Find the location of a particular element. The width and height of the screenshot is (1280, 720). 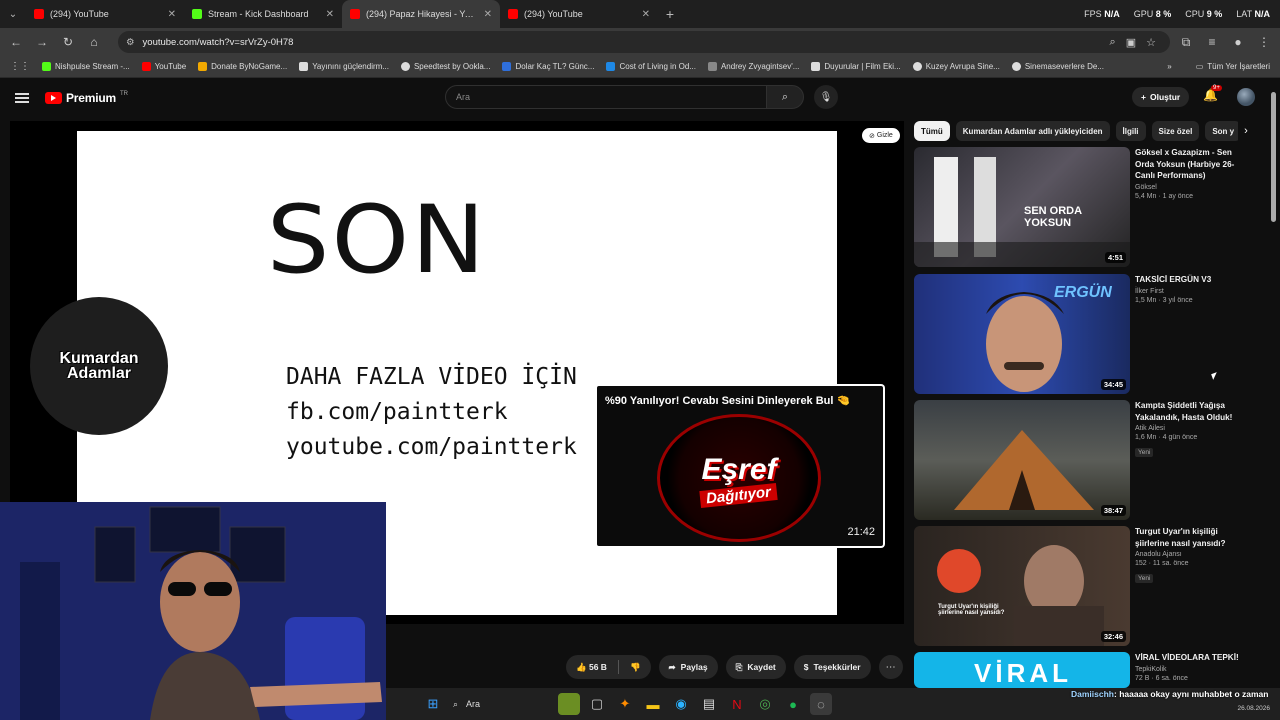

save-button: ⎘ Kaydet is located at coordinates (755, 667).